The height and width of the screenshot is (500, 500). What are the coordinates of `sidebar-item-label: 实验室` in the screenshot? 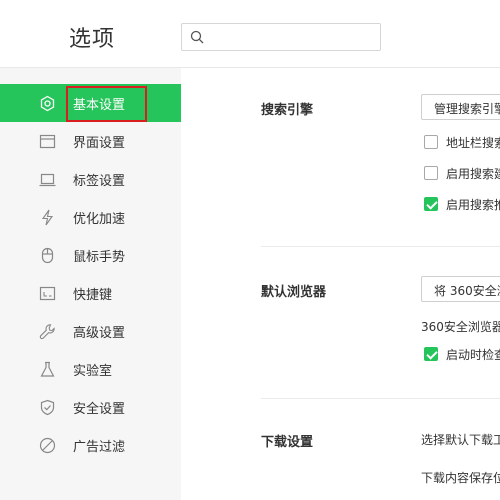 It's located at (93, 371).